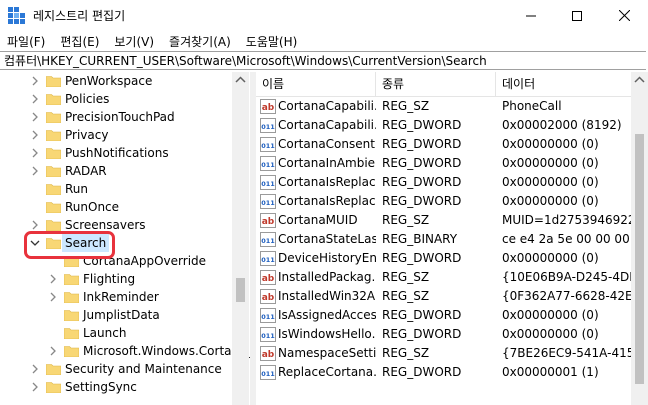  What do you see at coordinates (272, 41) in the screenshot?
I see `menu-item-4: 도움말(H)` at bounding box center [272, 41].